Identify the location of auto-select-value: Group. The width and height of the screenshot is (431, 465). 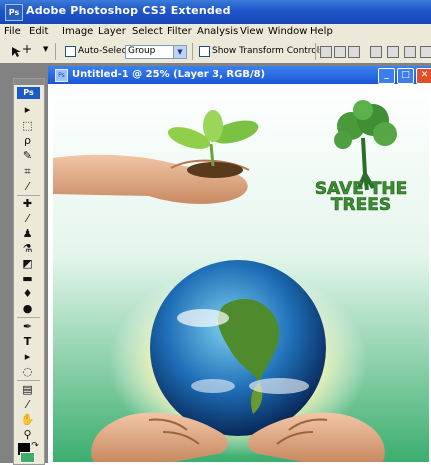
(142, 51).